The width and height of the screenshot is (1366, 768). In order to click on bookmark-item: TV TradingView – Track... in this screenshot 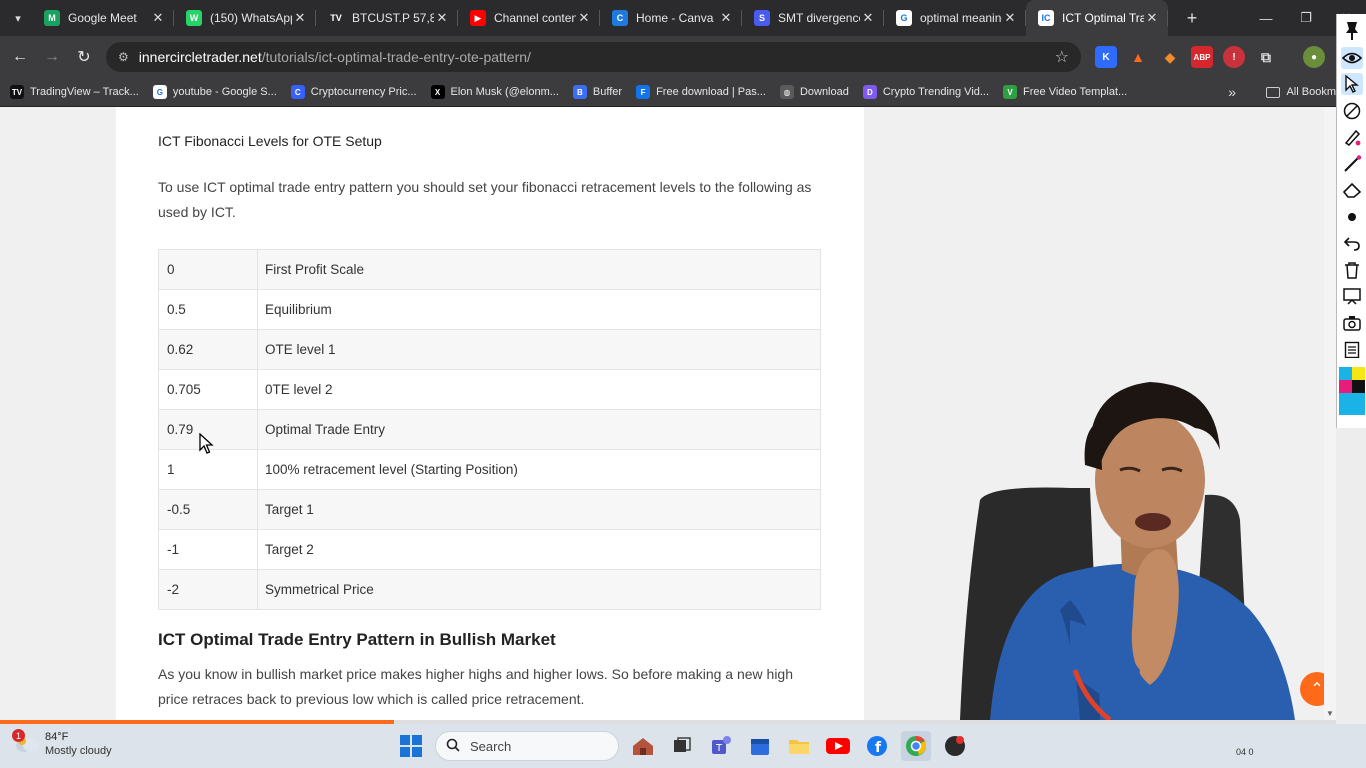, I will do `click(74, 92)`.